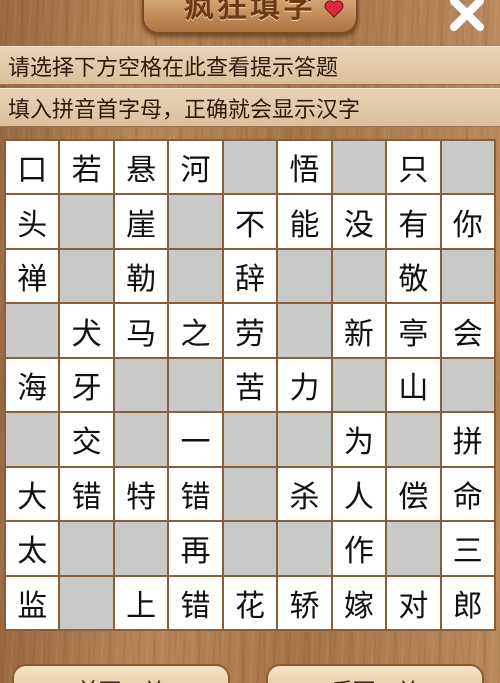  I want to click on grid-cell: 三, so click(467, 548).